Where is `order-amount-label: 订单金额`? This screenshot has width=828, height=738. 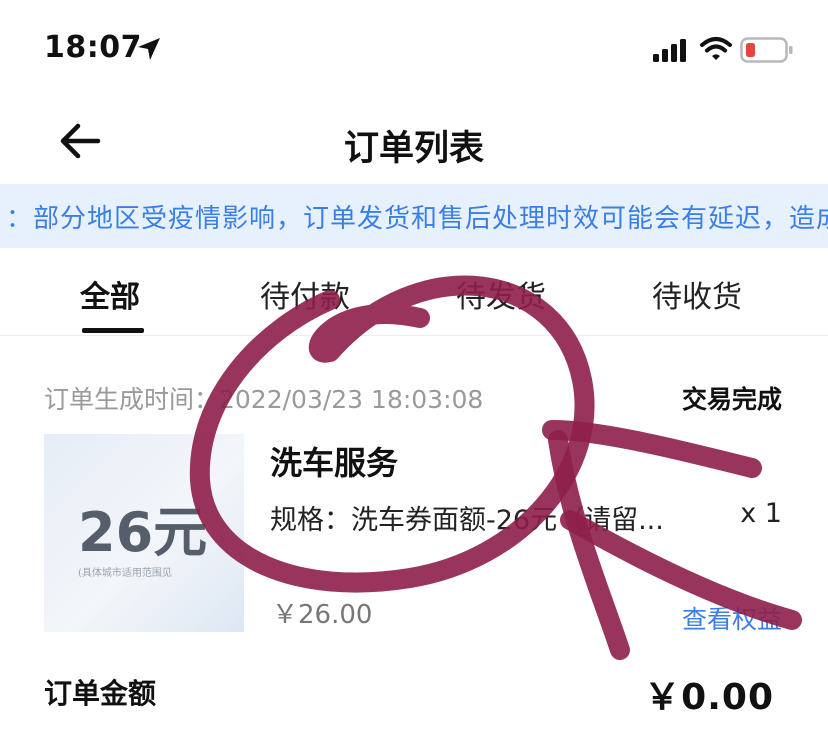 order-amount-label: 订单金额 is located at coordinates (100, 693).